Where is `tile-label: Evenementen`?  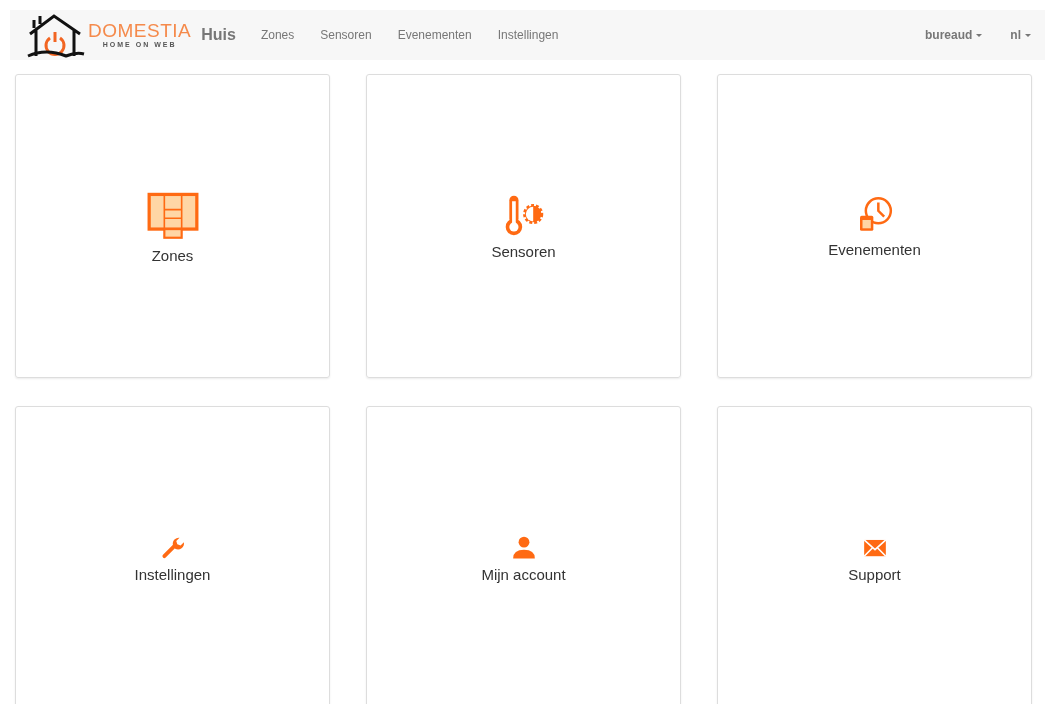
tile-label: Evenementen is located at coordinates (874, 249).